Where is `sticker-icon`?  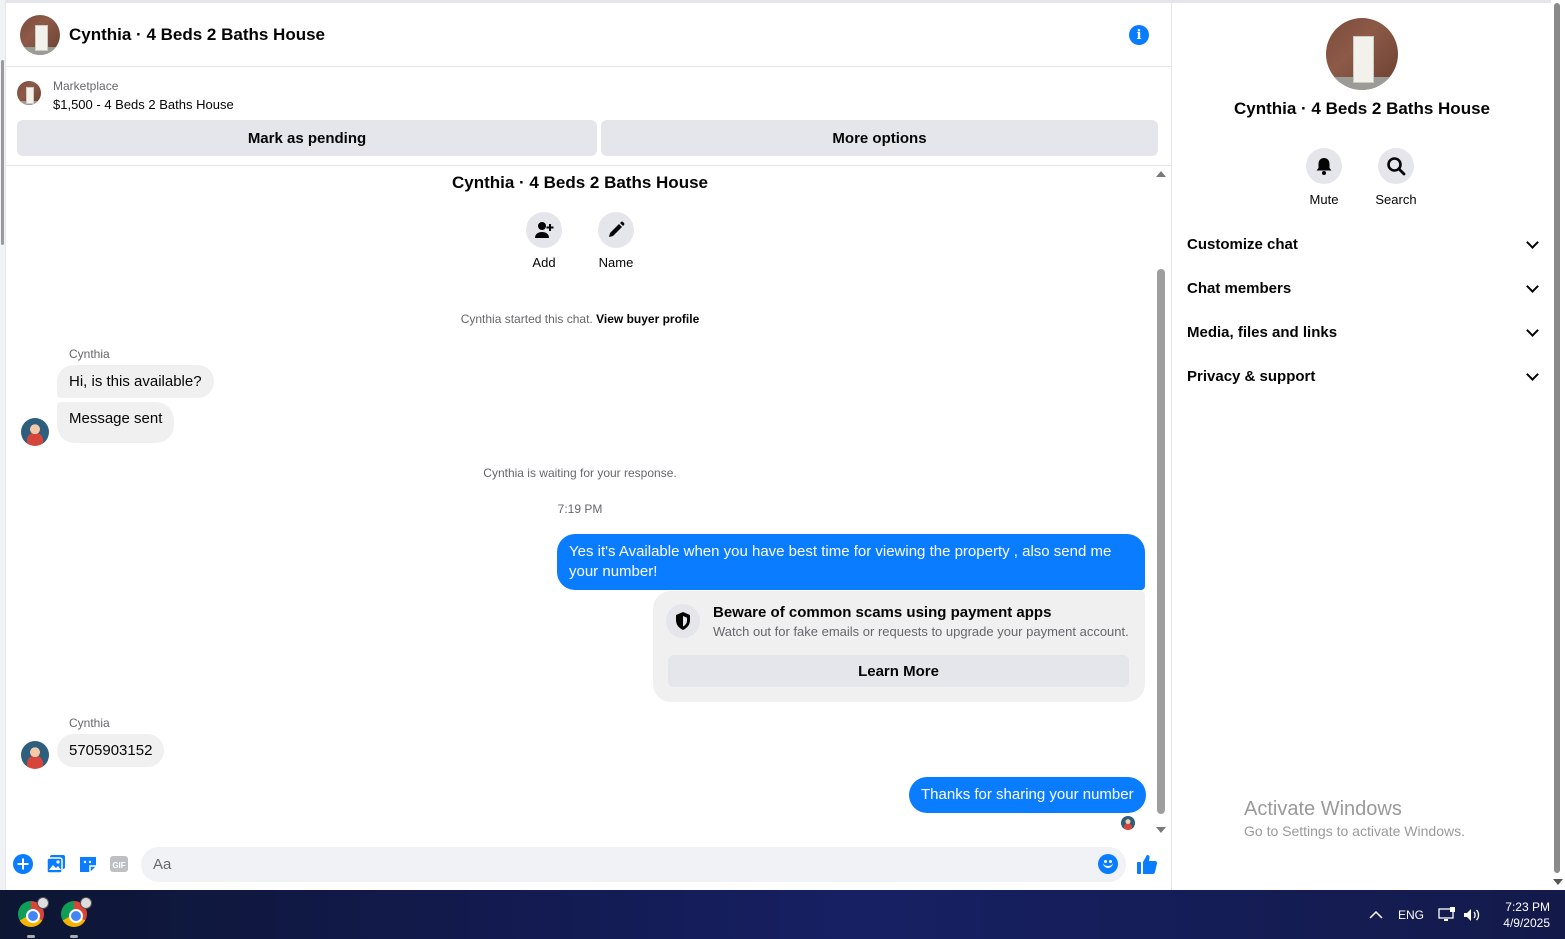 sticker-icon is located at coordinates (88, 864).